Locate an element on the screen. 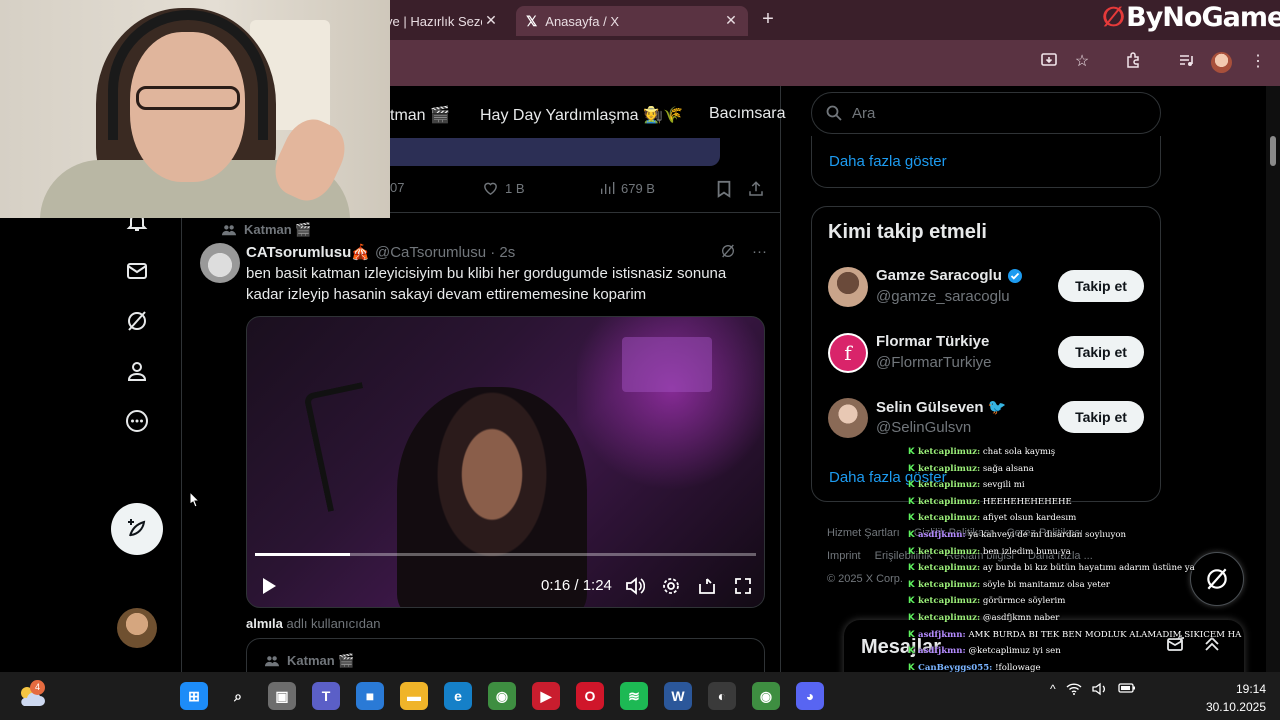  compose-post-button is located at coordinates (137, 529).